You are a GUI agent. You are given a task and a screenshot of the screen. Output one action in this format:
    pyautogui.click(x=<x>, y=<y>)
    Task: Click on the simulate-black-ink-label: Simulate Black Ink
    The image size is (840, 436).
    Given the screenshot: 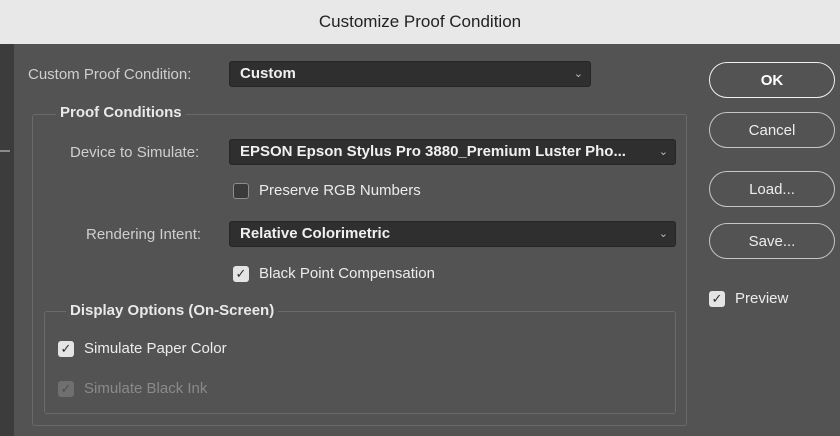 What is the action you would take?
    pyautogui.click(x=146, y=388)
    